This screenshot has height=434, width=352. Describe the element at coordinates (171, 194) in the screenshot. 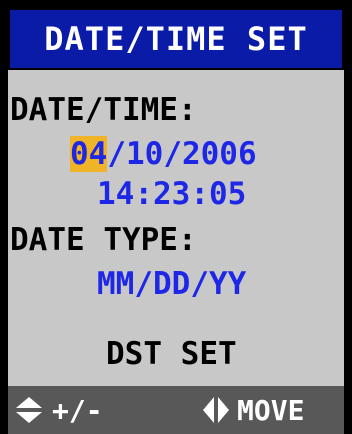

I see `time-value: 14:23:05` at that location.